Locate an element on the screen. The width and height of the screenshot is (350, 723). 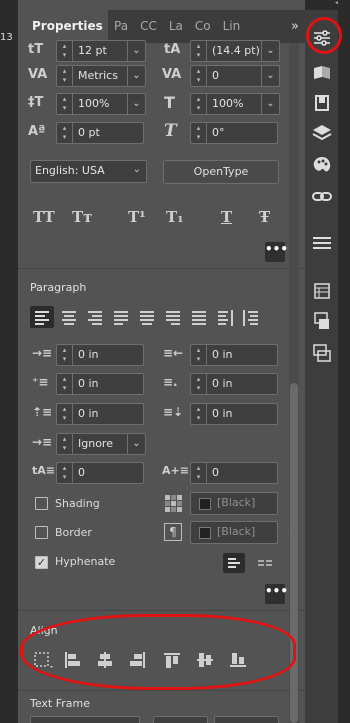
shading-color-select: [Black] is located at coordinates (234, 503).